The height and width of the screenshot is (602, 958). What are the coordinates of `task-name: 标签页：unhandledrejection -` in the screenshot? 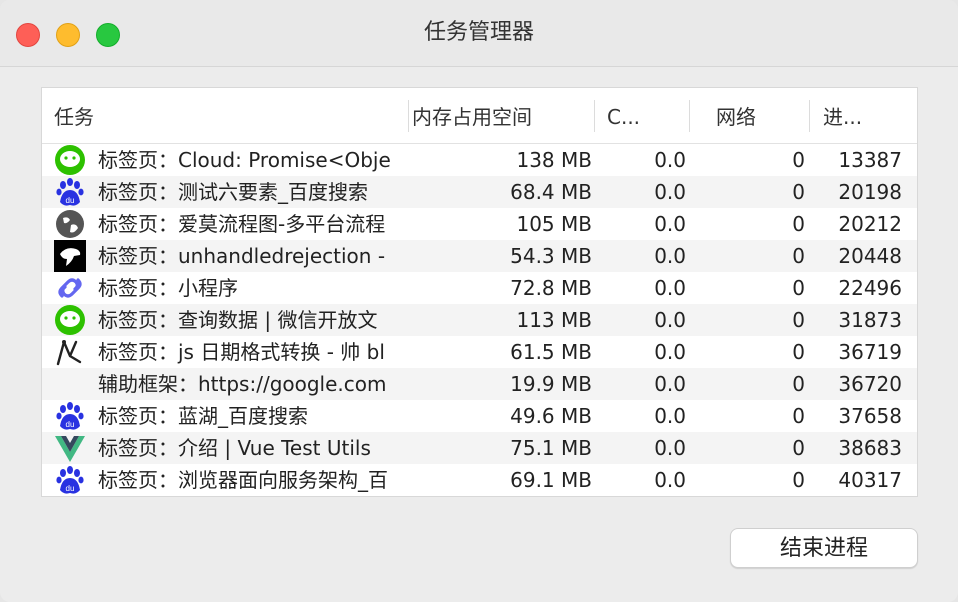 It's located at (242, 256).